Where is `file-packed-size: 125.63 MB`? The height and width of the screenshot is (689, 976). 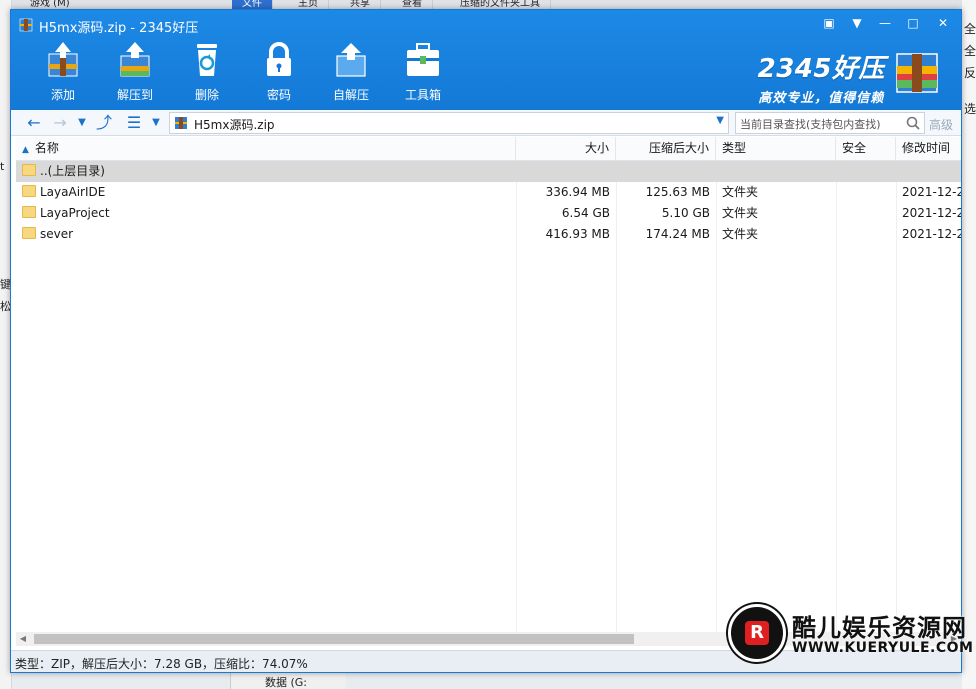
file-packed-size: 125.63 MB is located at coordinates (677, 192).